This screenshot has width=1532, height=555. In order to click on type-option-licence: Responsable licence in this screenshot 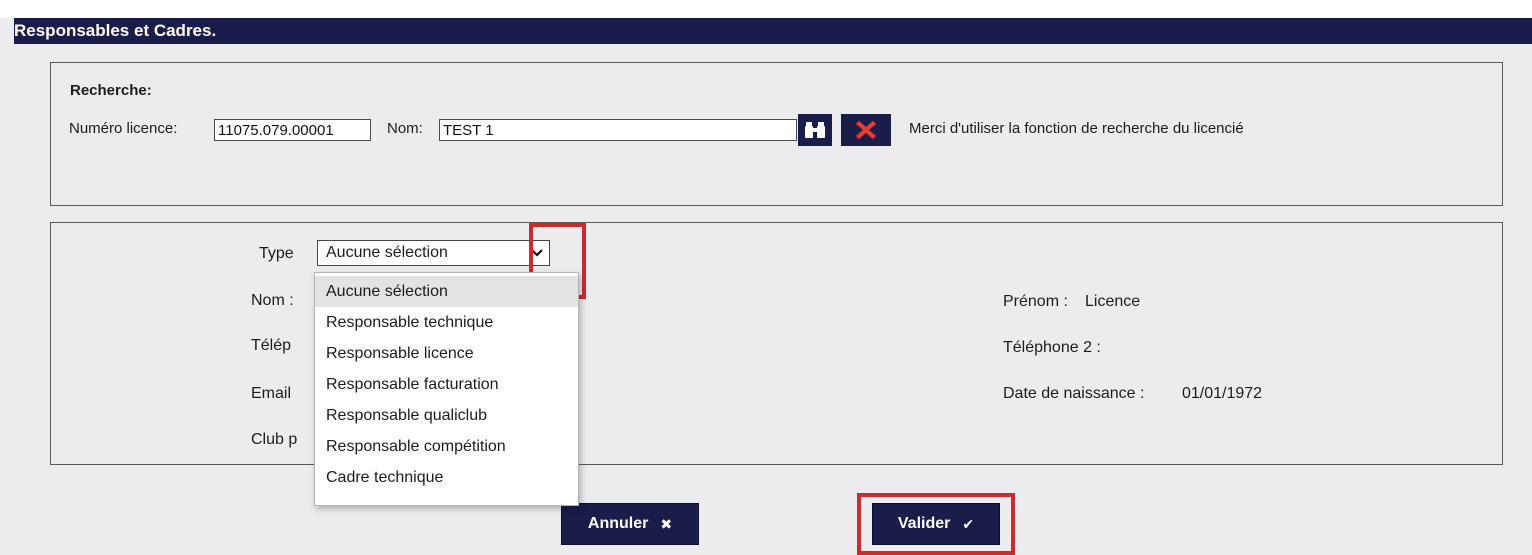, I will do `click(446, 353)`.